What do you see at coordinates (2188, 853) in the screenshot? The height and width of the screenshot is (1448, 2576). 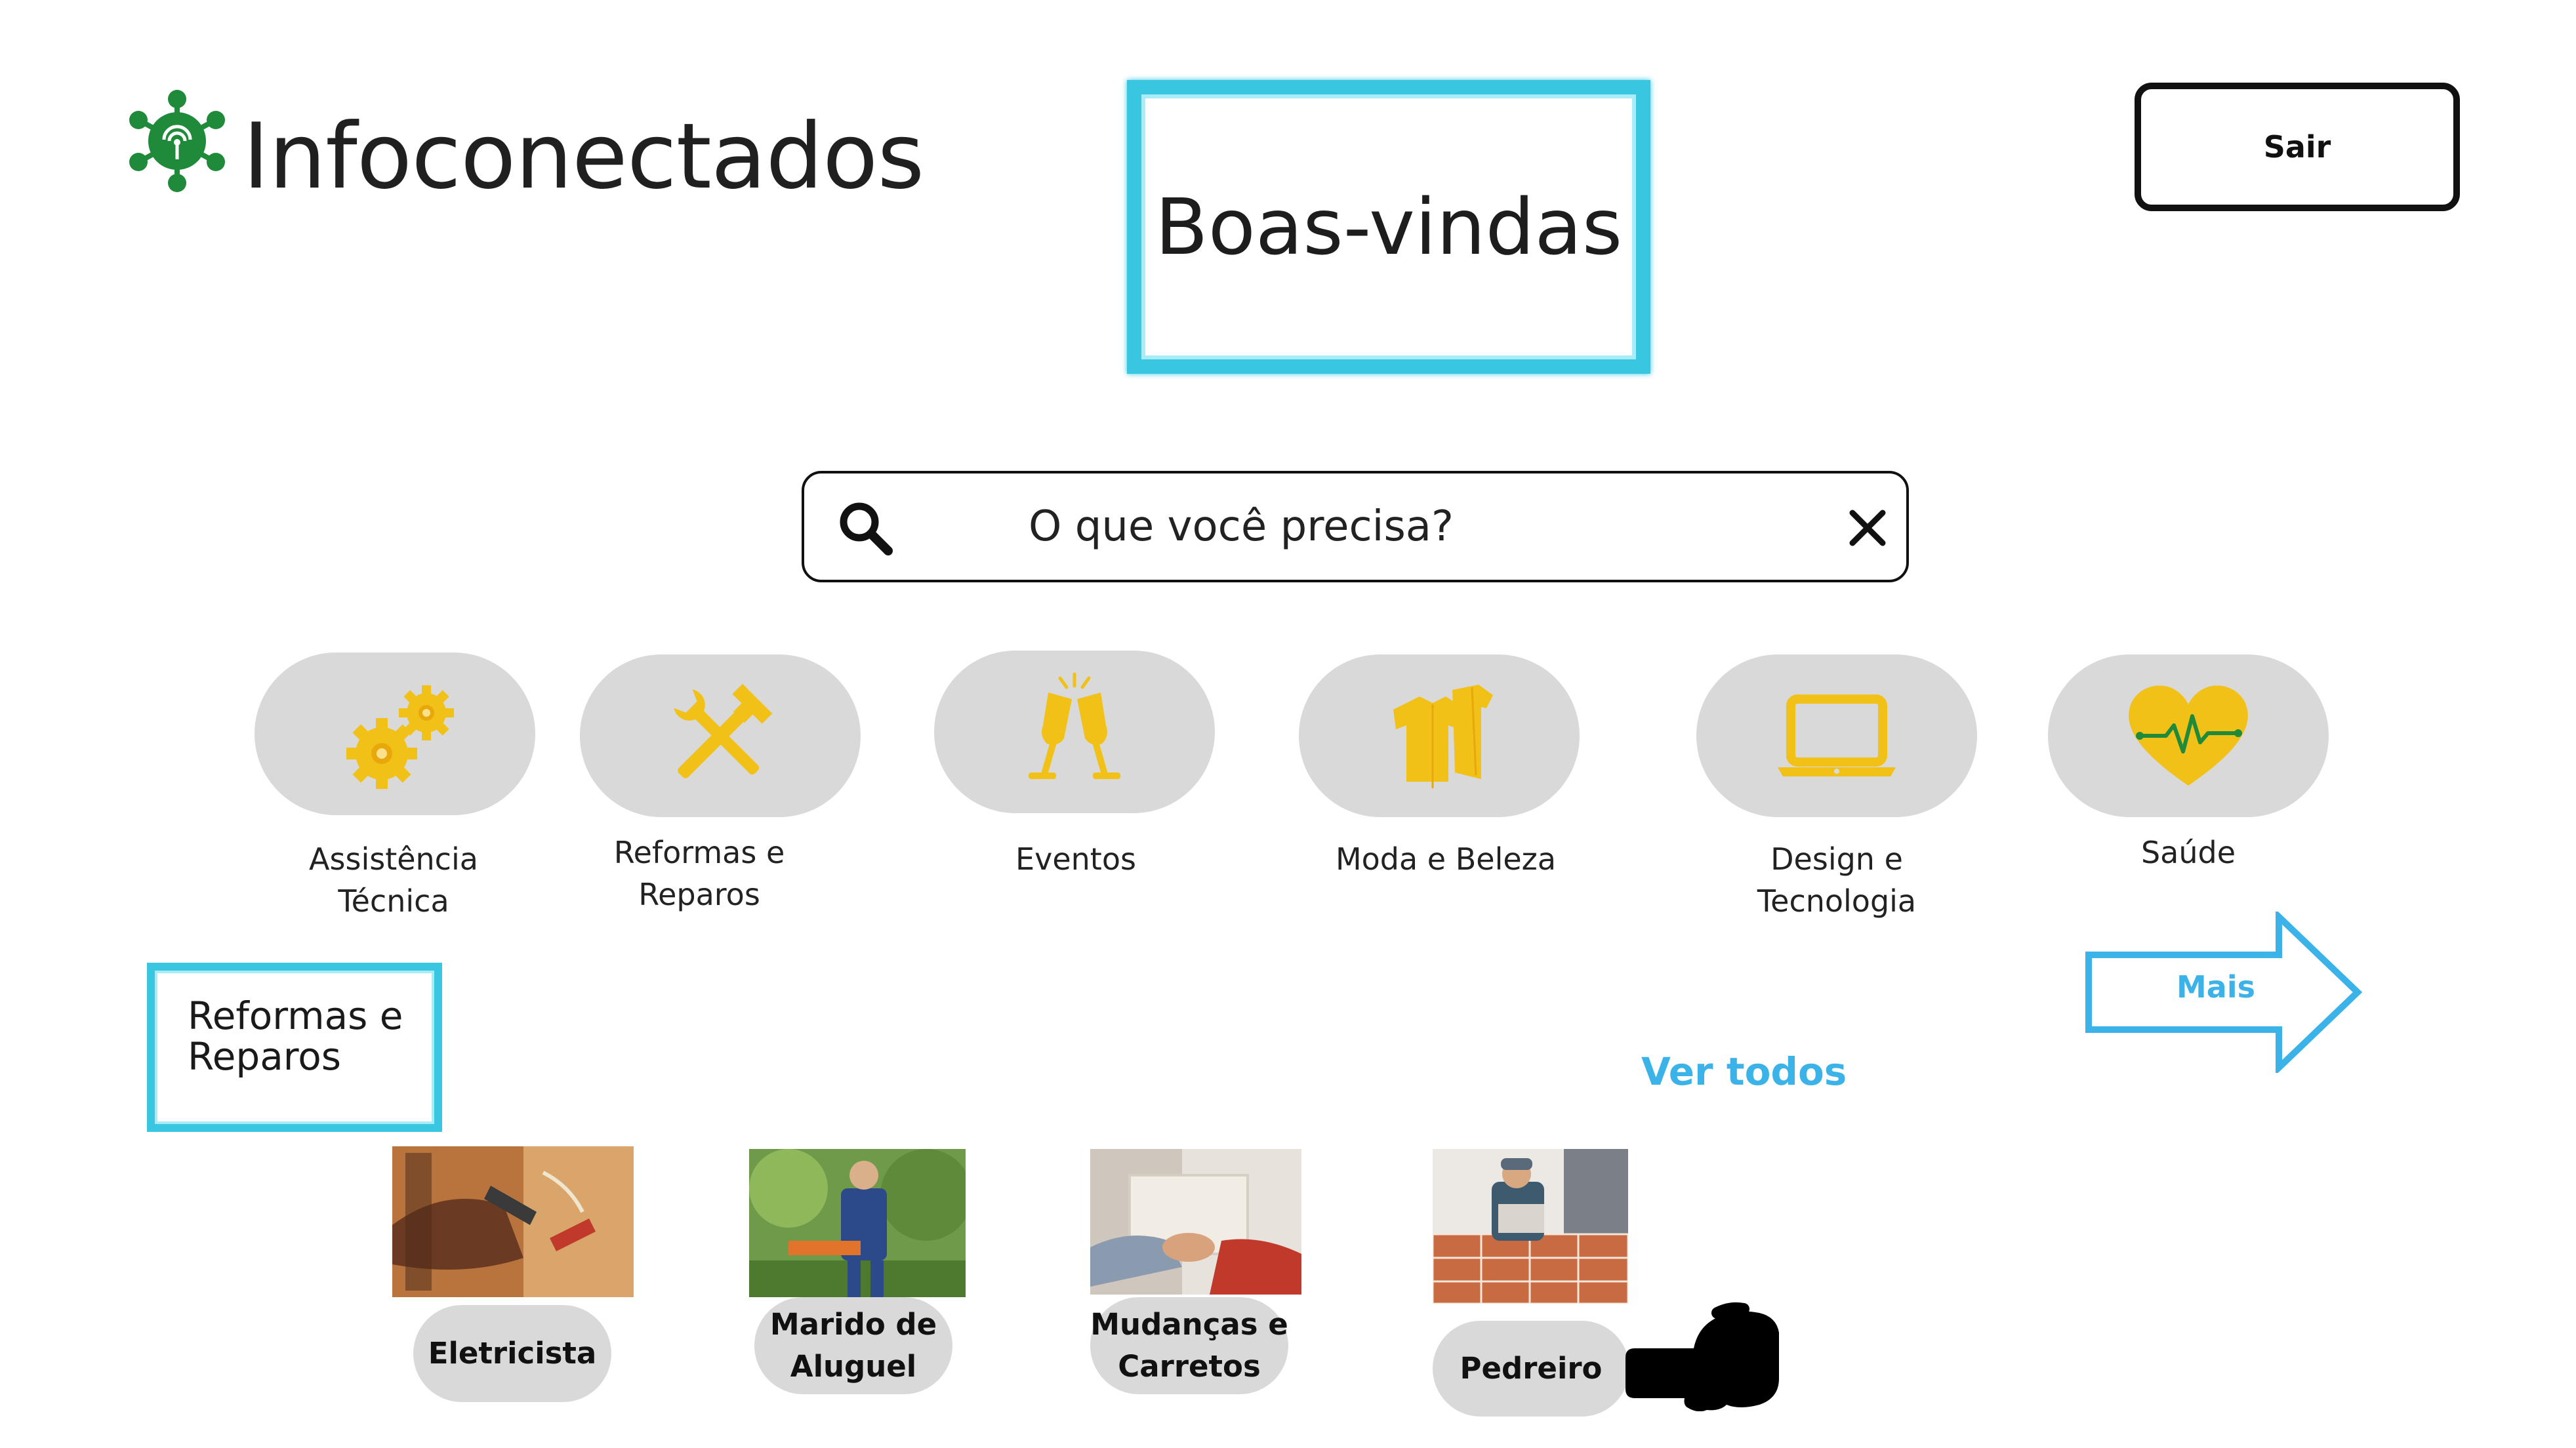 I see `category-label: Saúde` at bounding box center [2188, 853].